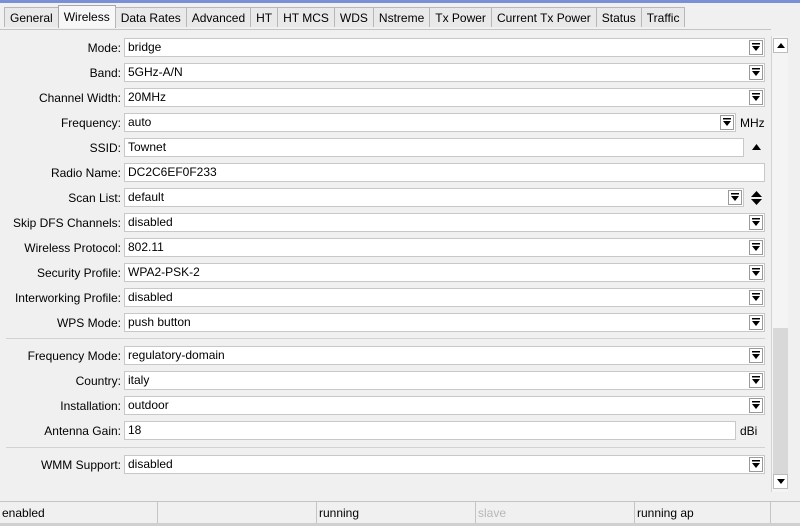  What do you see at coordinates (72, 248) in the screenshot?
I see `wireless-protocol-label: Wireless Protocol:` at bounding box center [72, 248].